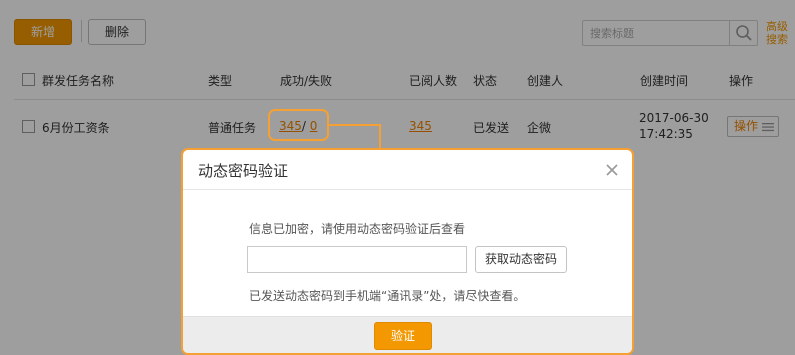 The width and height of the screenshot is (795, 355). I want to click on verify-button: 验证, so click(403, 336).